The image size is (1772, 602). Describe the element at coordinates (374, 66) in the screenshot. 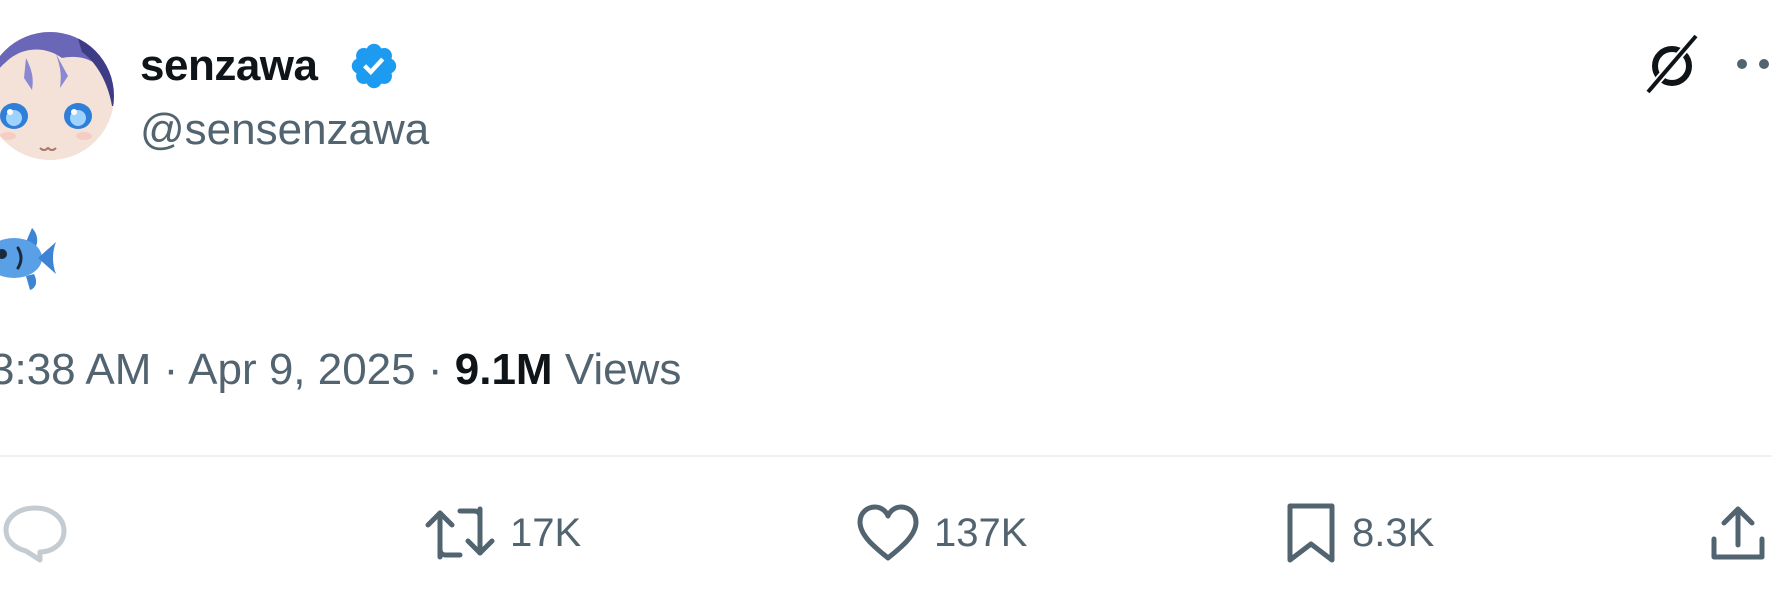

I see `verified-badge-icon` at that location.